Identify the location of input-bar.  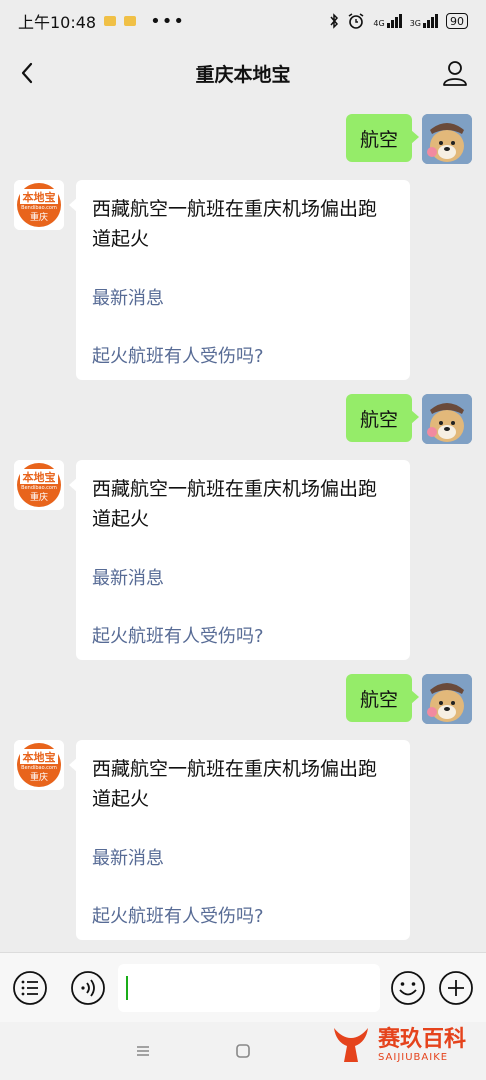
(243, 987).